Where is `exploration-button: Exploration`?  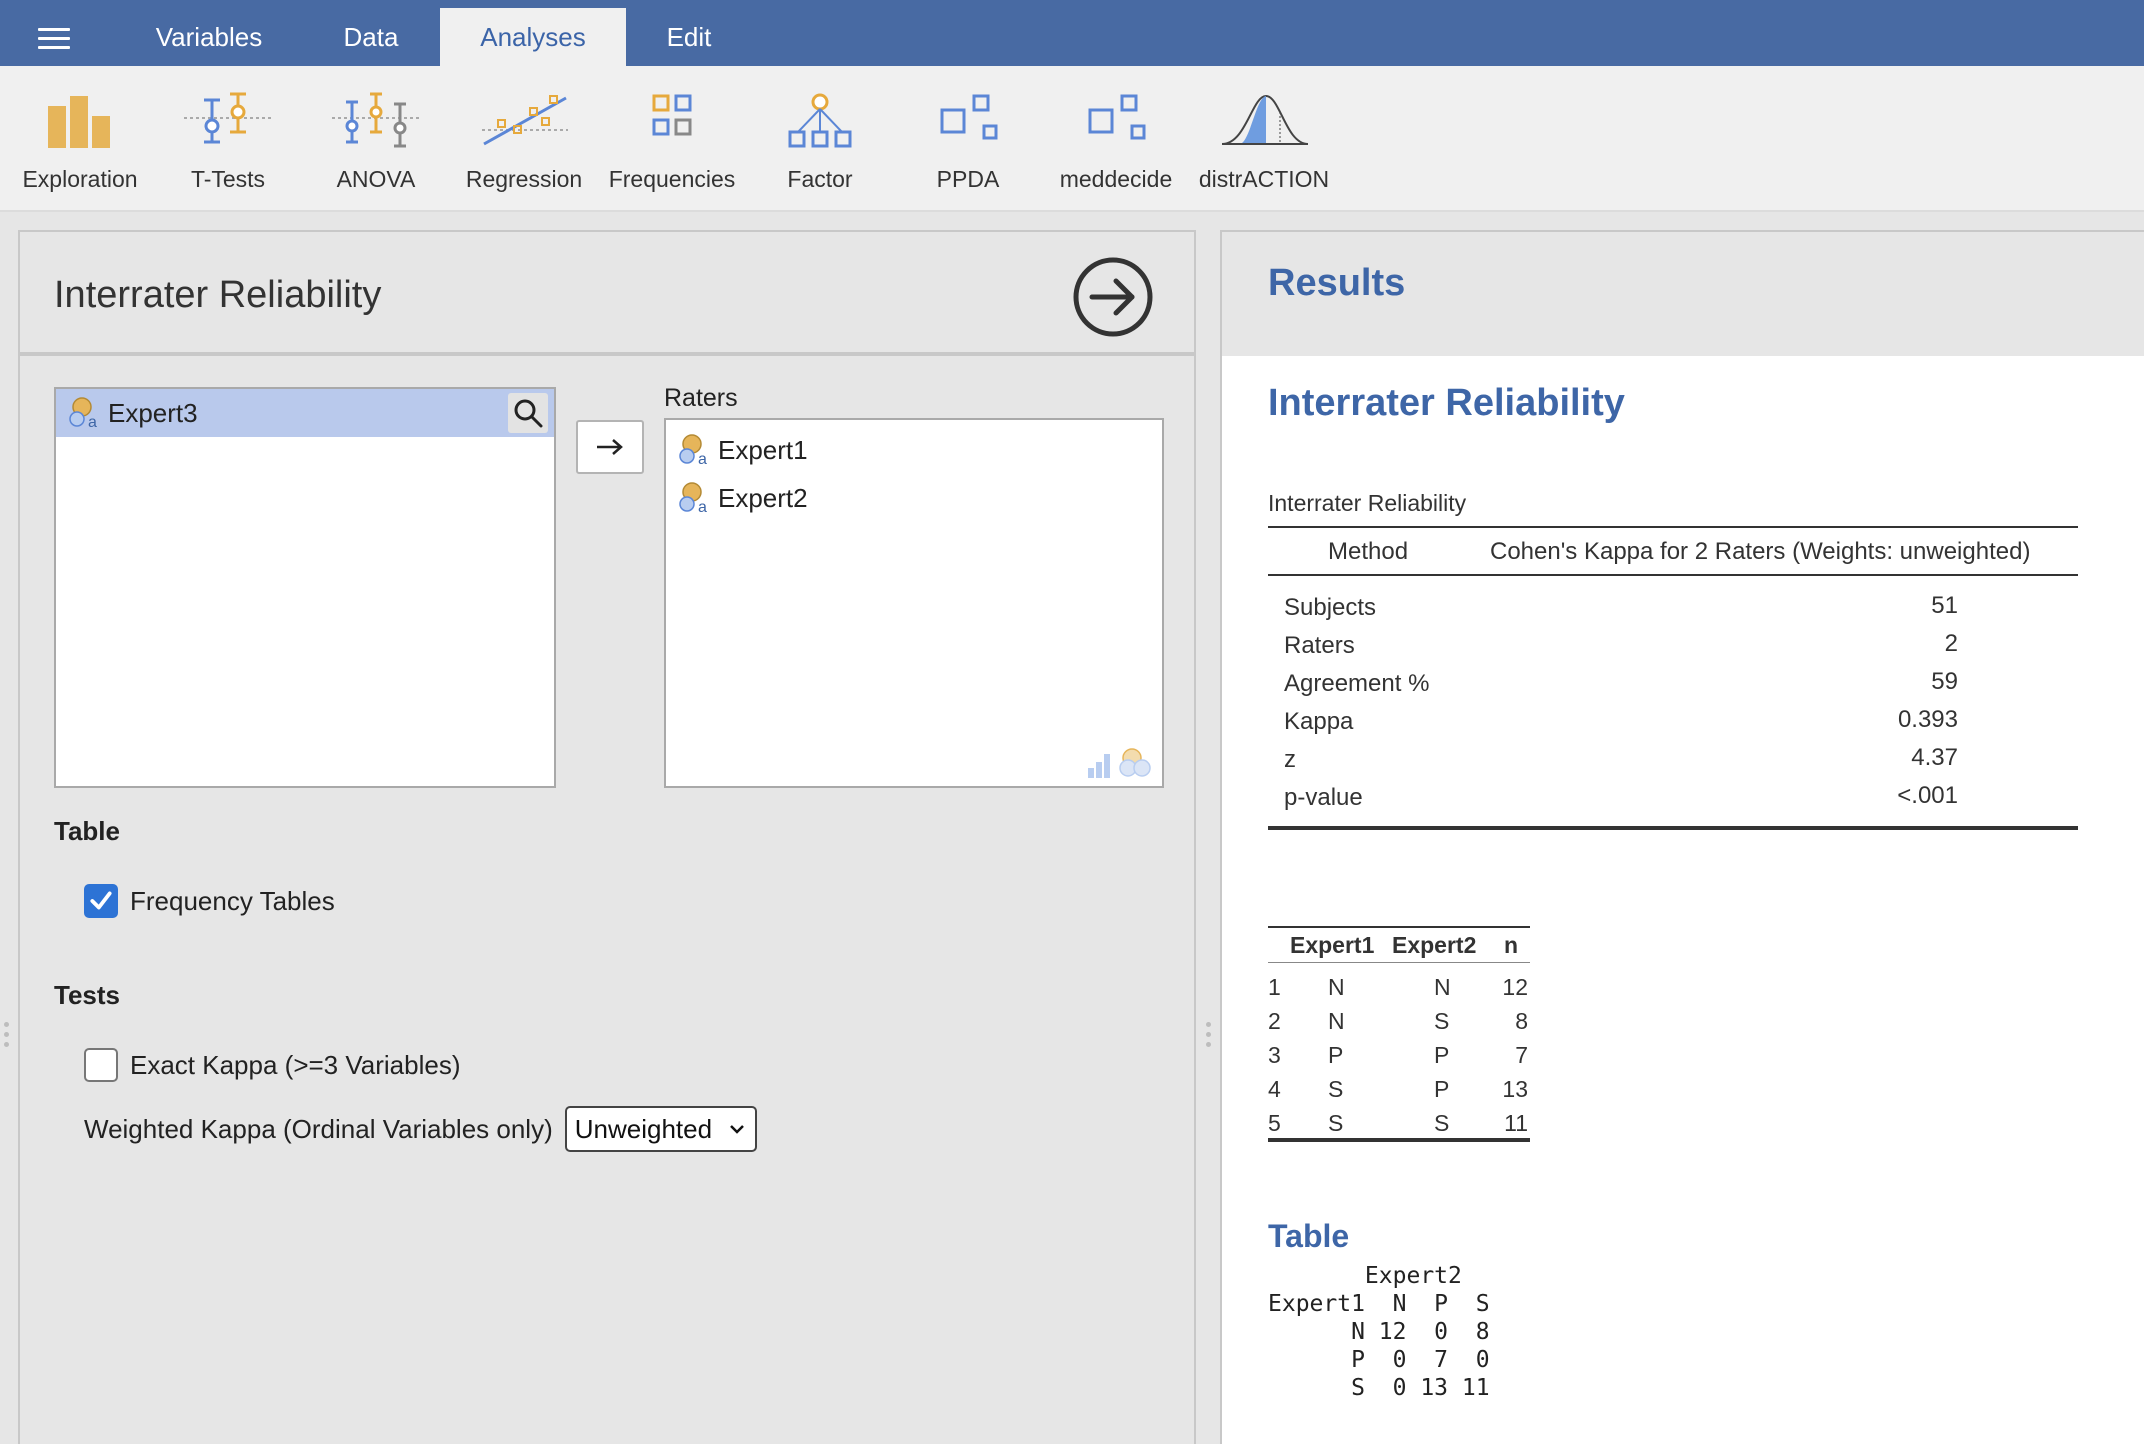 exploration-button: Exploration is located at coordinates (80, 147).